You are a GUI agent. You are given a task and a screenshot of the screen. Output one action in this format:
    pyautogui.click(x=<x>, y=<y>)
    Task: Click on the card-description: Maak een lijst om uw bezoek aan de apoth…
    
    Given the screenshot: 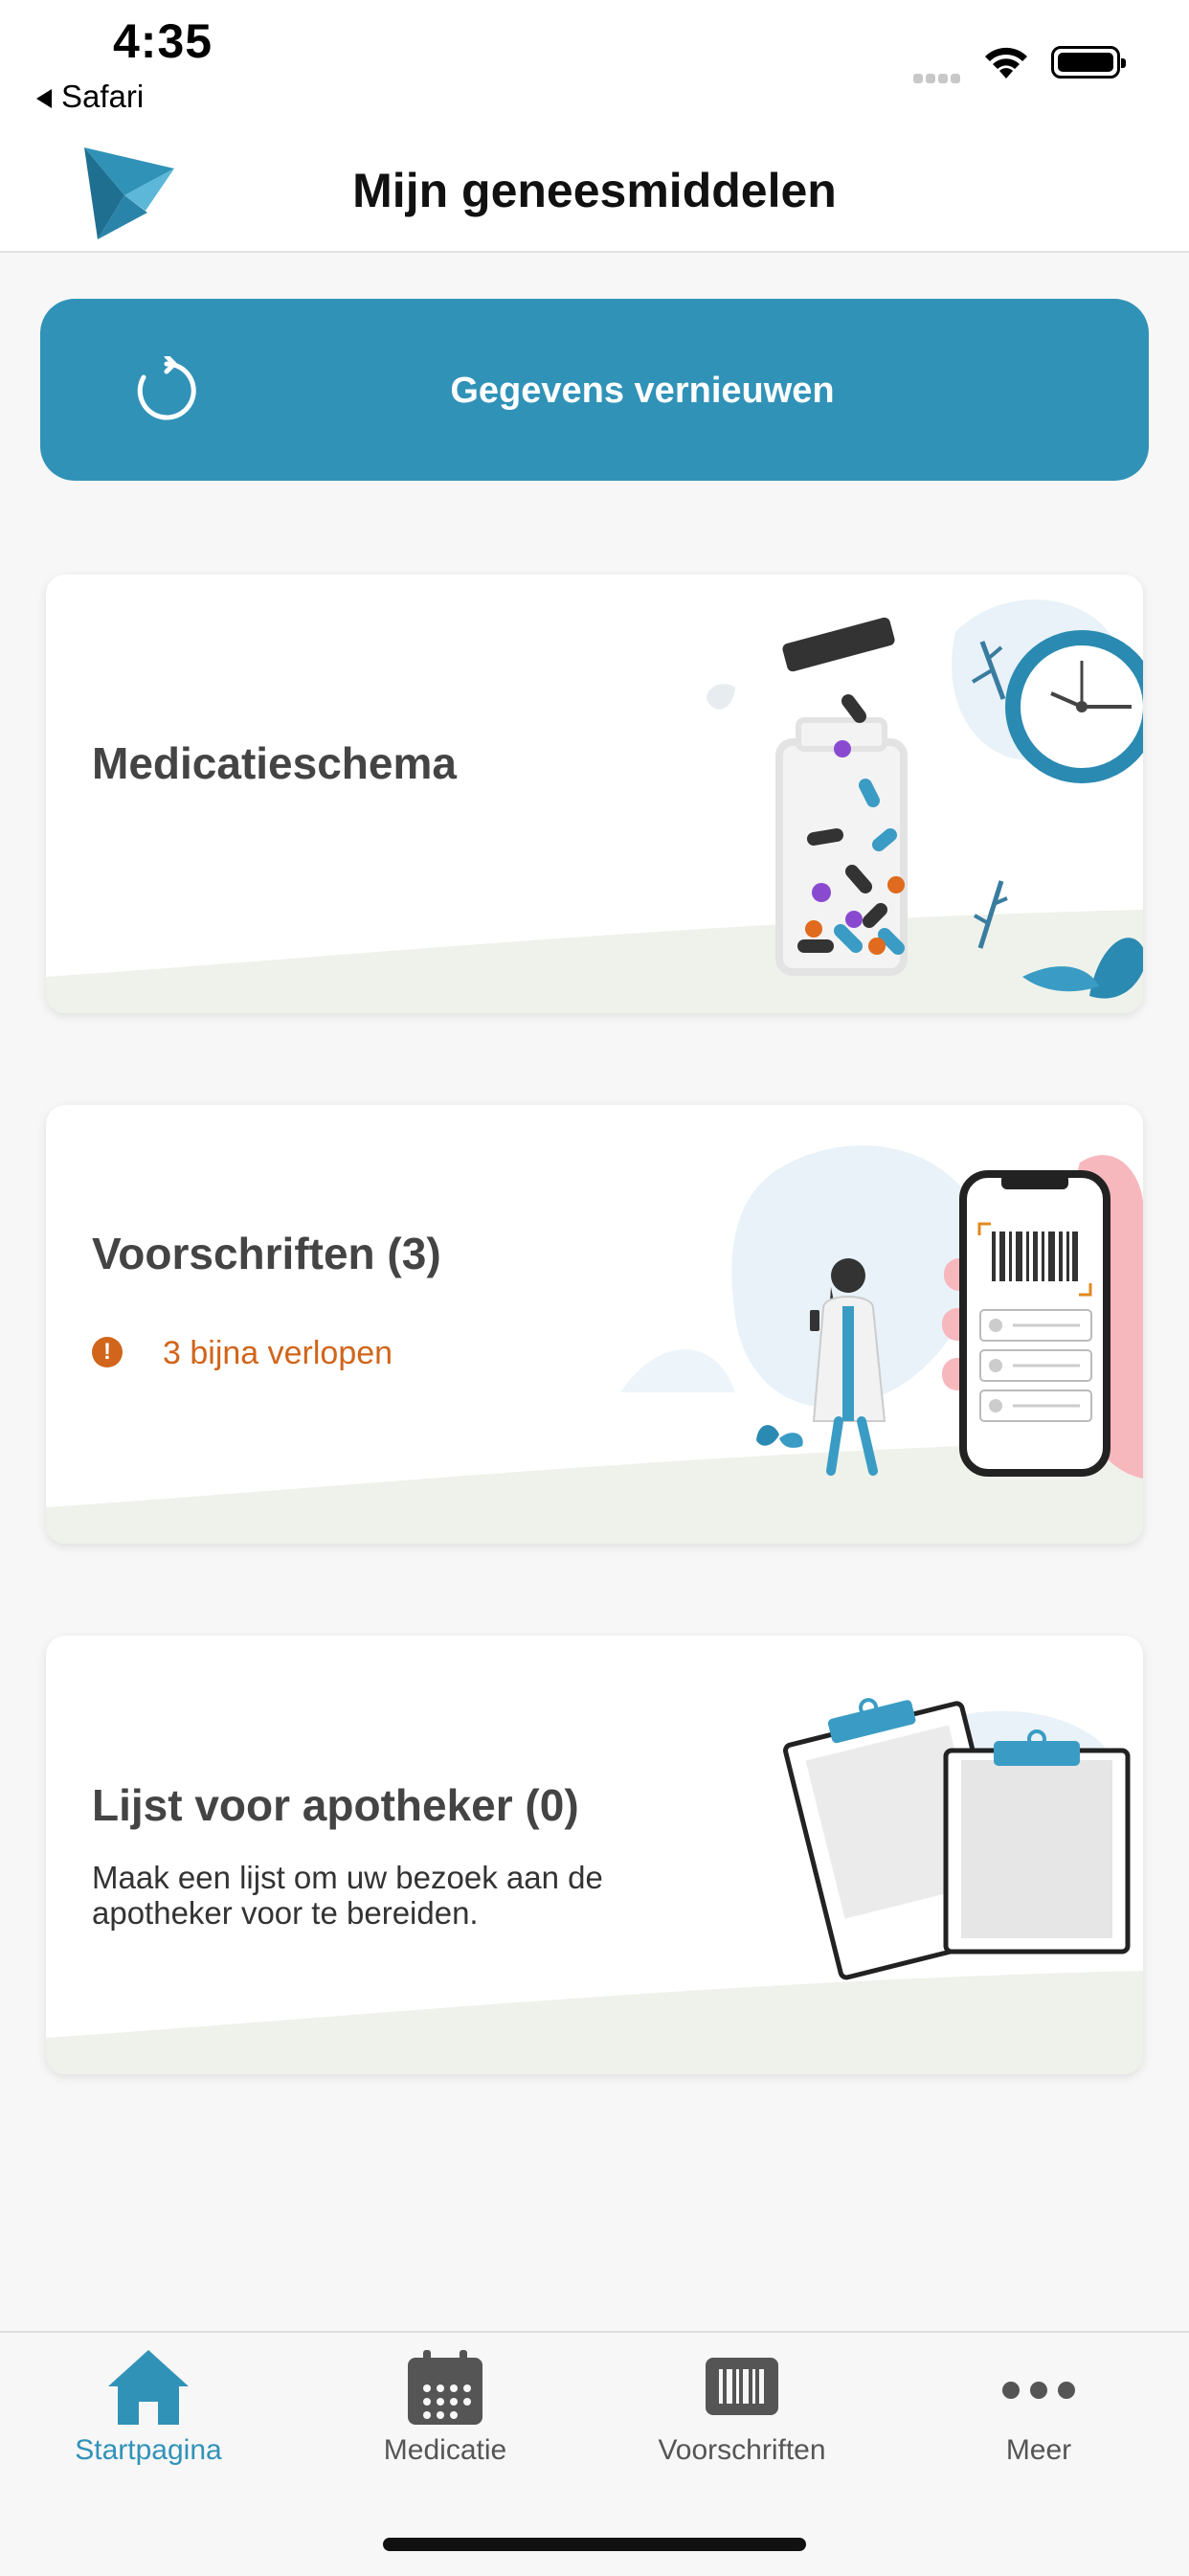 What is the action you would take?
    pyautogui.click(x=347, y=1895)
    